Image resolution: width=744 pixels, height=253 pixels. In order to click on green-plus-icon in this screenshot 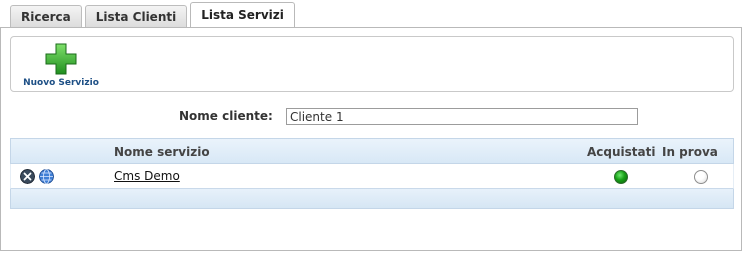, I will do `click(61, 59)`.